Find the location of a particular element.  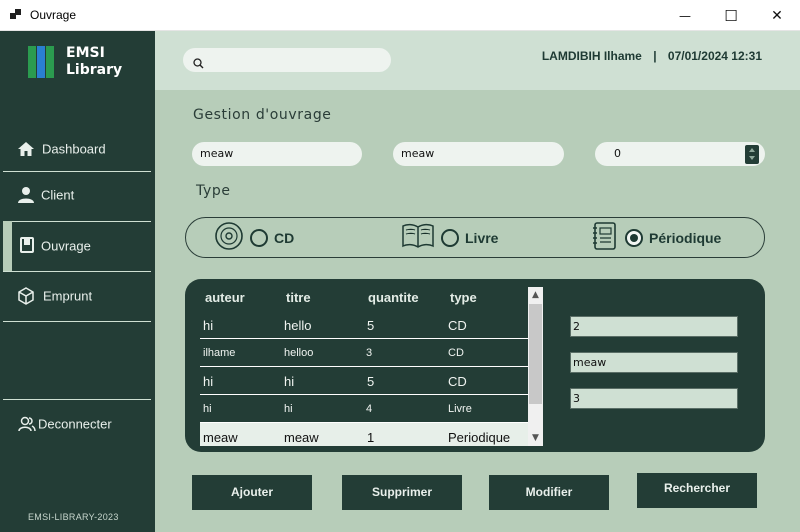

sidebar-item-dashboard: Dashboard is located at coordinates (77, 149).